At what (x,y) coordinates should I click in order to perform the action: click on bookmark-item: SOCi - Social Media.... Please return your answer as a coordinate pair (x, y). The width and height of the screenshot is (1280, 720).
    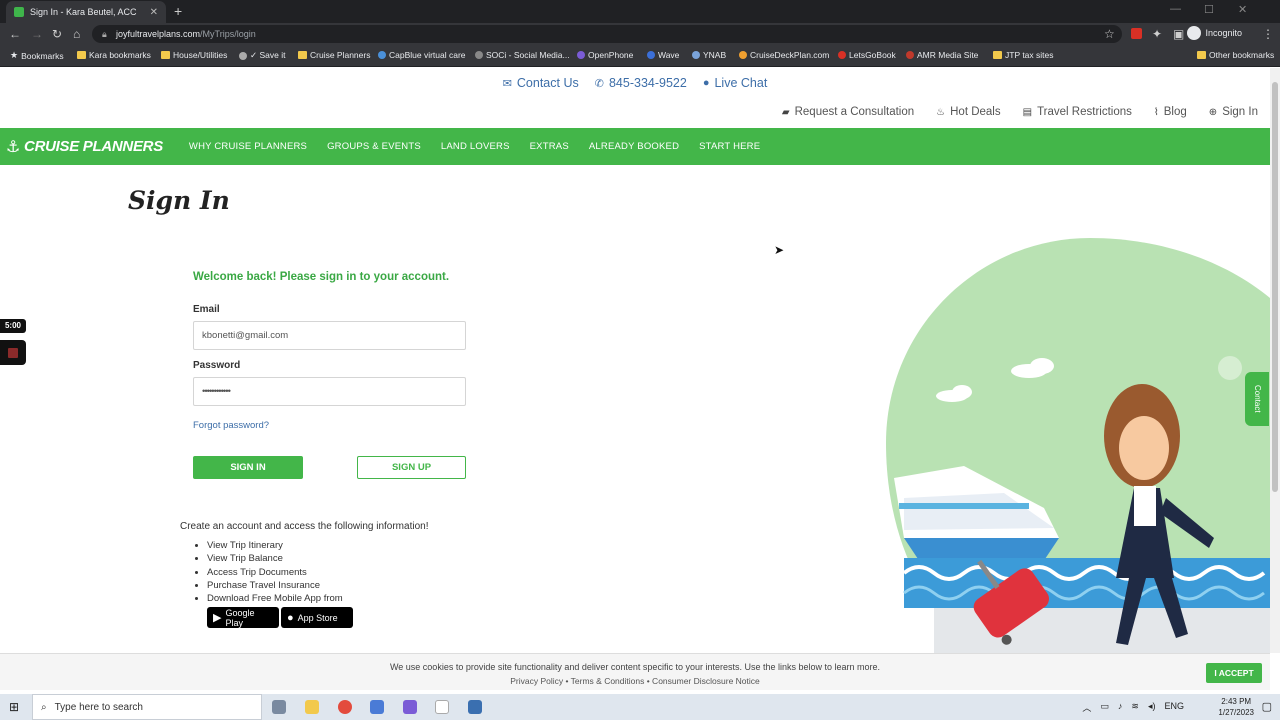
    Looking at the image, I should click on (522, 55).